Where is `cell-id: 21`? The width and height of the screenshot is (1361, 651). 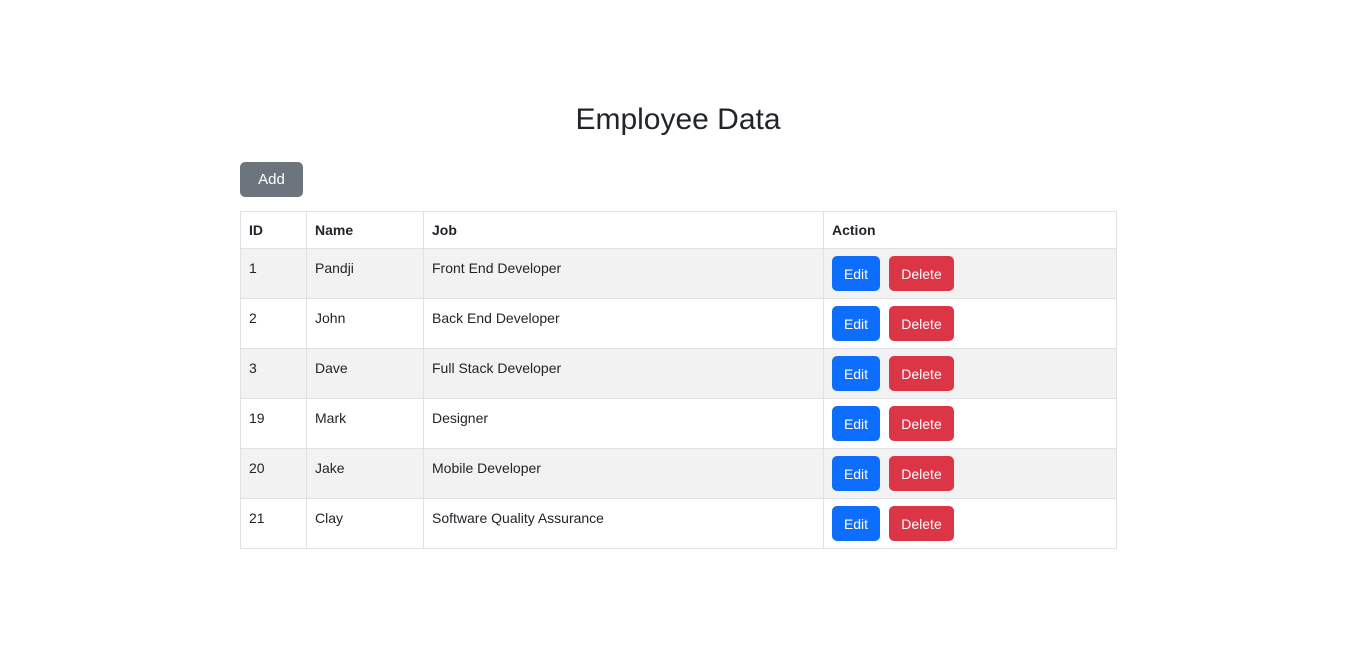
cell-id: 21 is located at coordinates (273, 523).